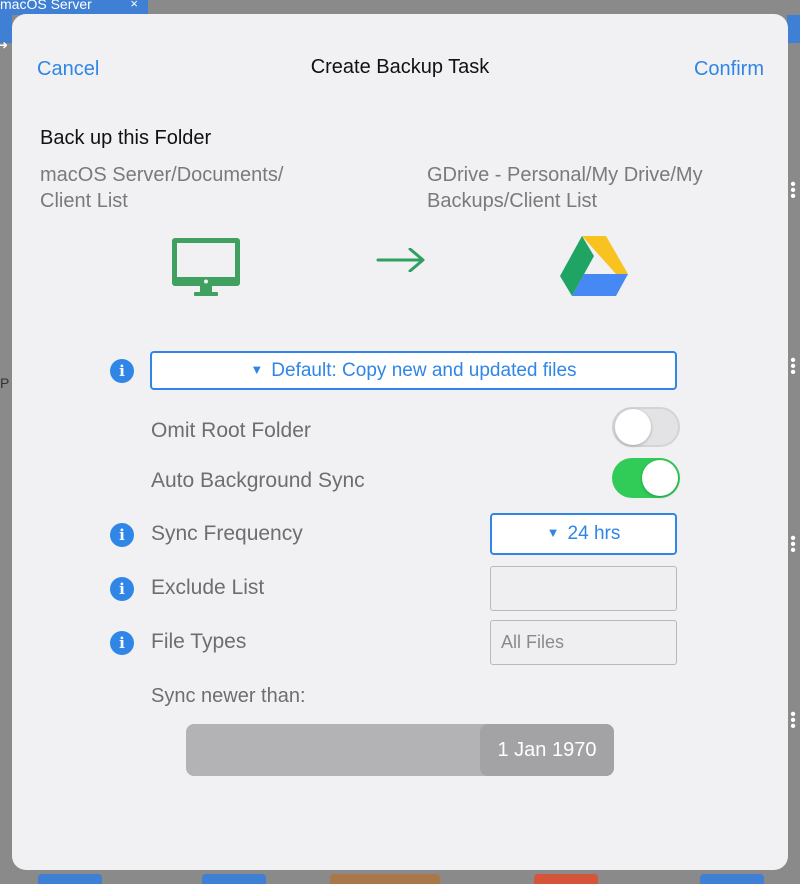  I want to click on sync-frequency-info-icon: i, so click(122, 535).